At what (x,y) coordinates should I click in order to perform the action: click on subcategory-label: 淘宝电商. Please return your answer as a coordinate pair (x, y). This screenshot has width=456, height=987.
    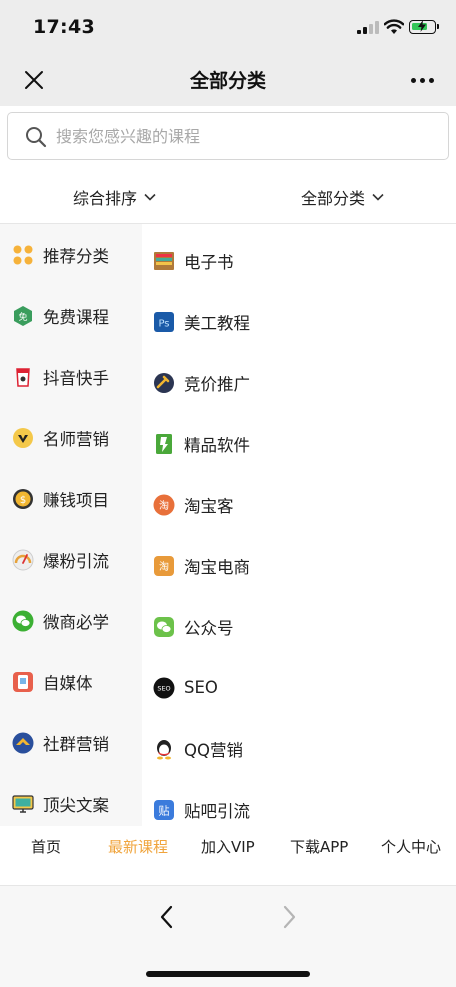
    Looking at the image, I should click on (217, 567).